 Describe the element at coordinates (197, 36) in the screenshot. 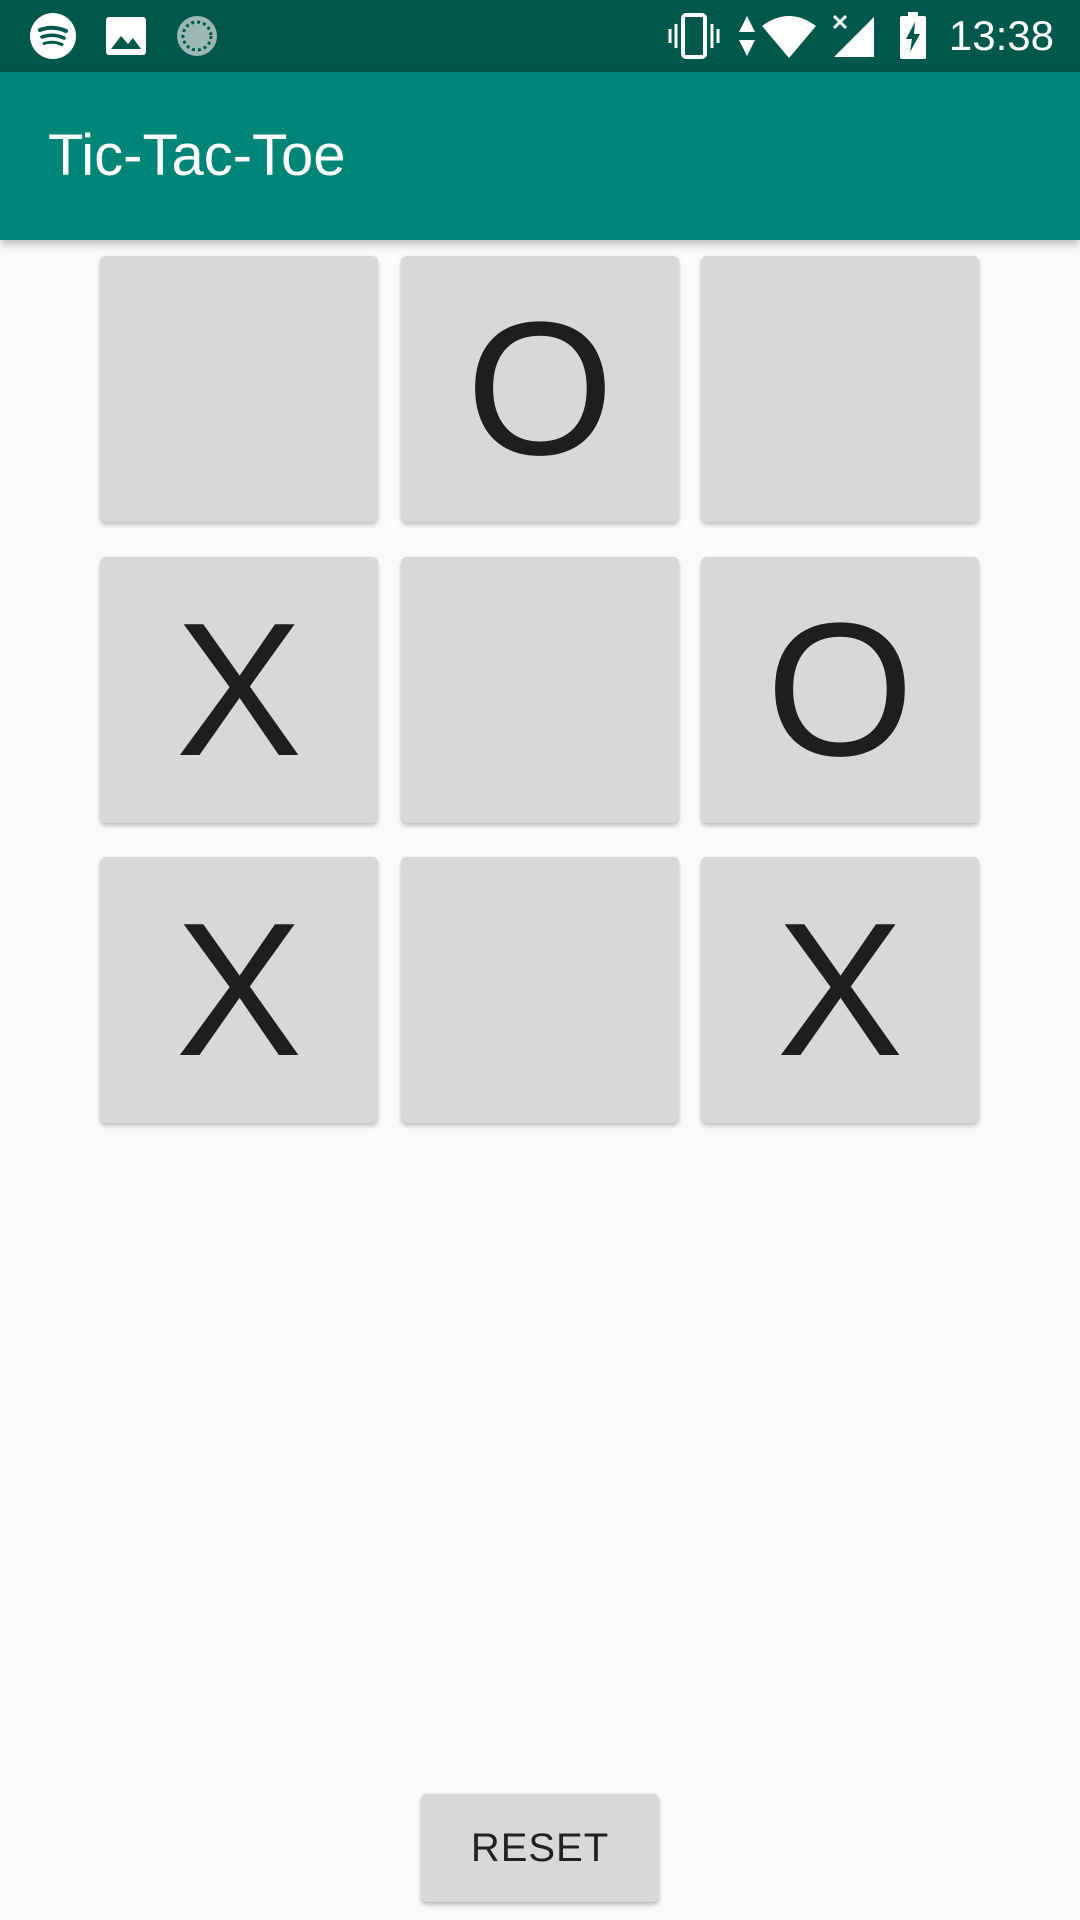

I see `sync-progress-icon` at that location.